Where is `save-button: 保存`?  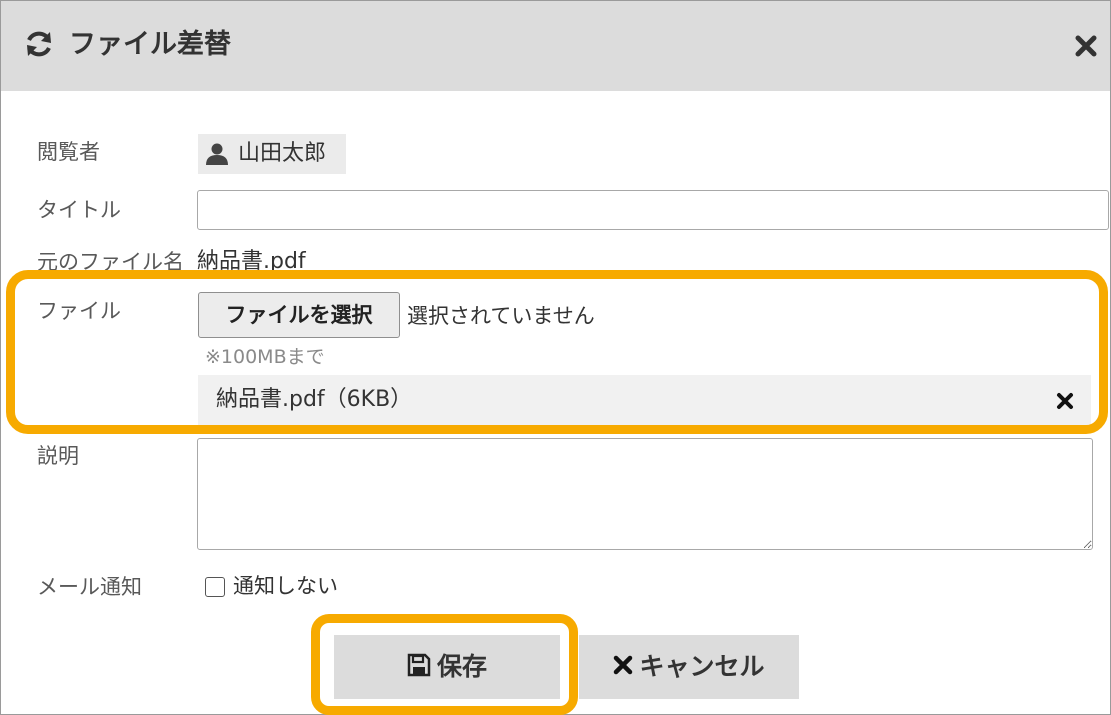
save-button: 保存 is located at coordinates (447, 667).